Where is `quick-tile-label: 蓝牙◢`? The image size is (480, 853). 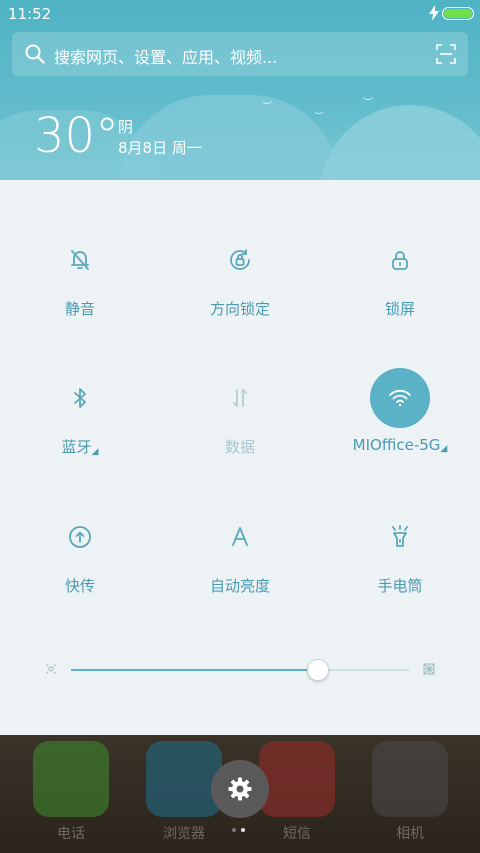
quick-tile-label: 蓝牙◢ is located at coordinates (80, 446).